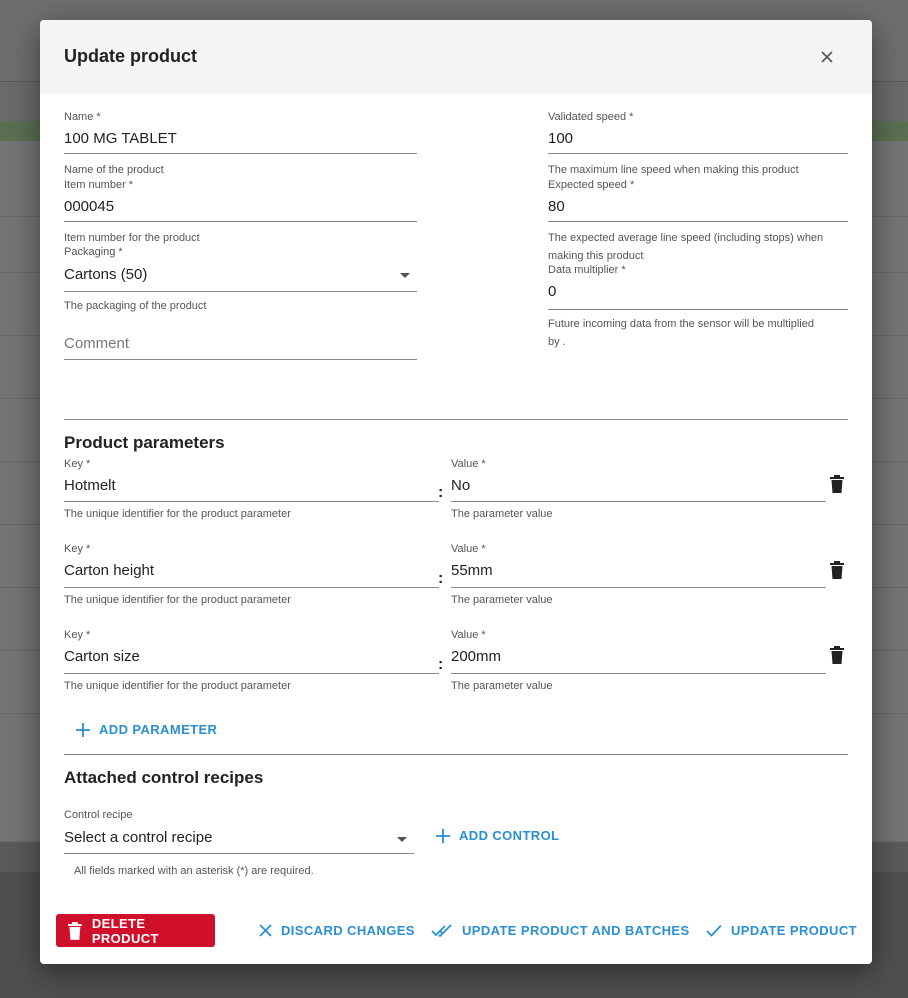 The width and height of the screenshot is (908, 998). Describe the element at coordinates (239, 853) in the screenshot. I see `control-recipe-underline` at that location.